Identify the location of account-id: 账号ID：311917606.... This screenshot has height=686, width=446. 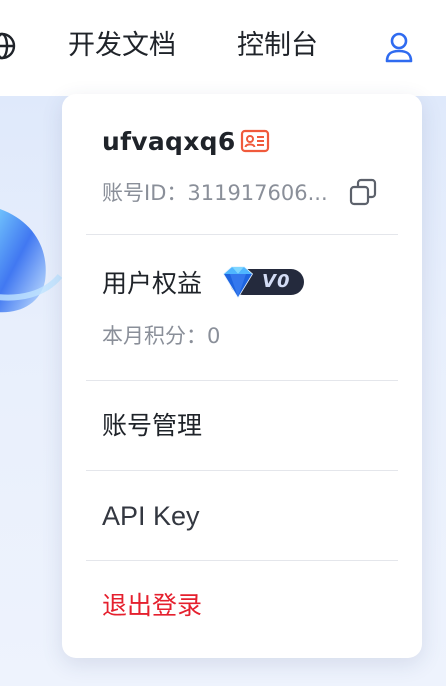
(215, 193).